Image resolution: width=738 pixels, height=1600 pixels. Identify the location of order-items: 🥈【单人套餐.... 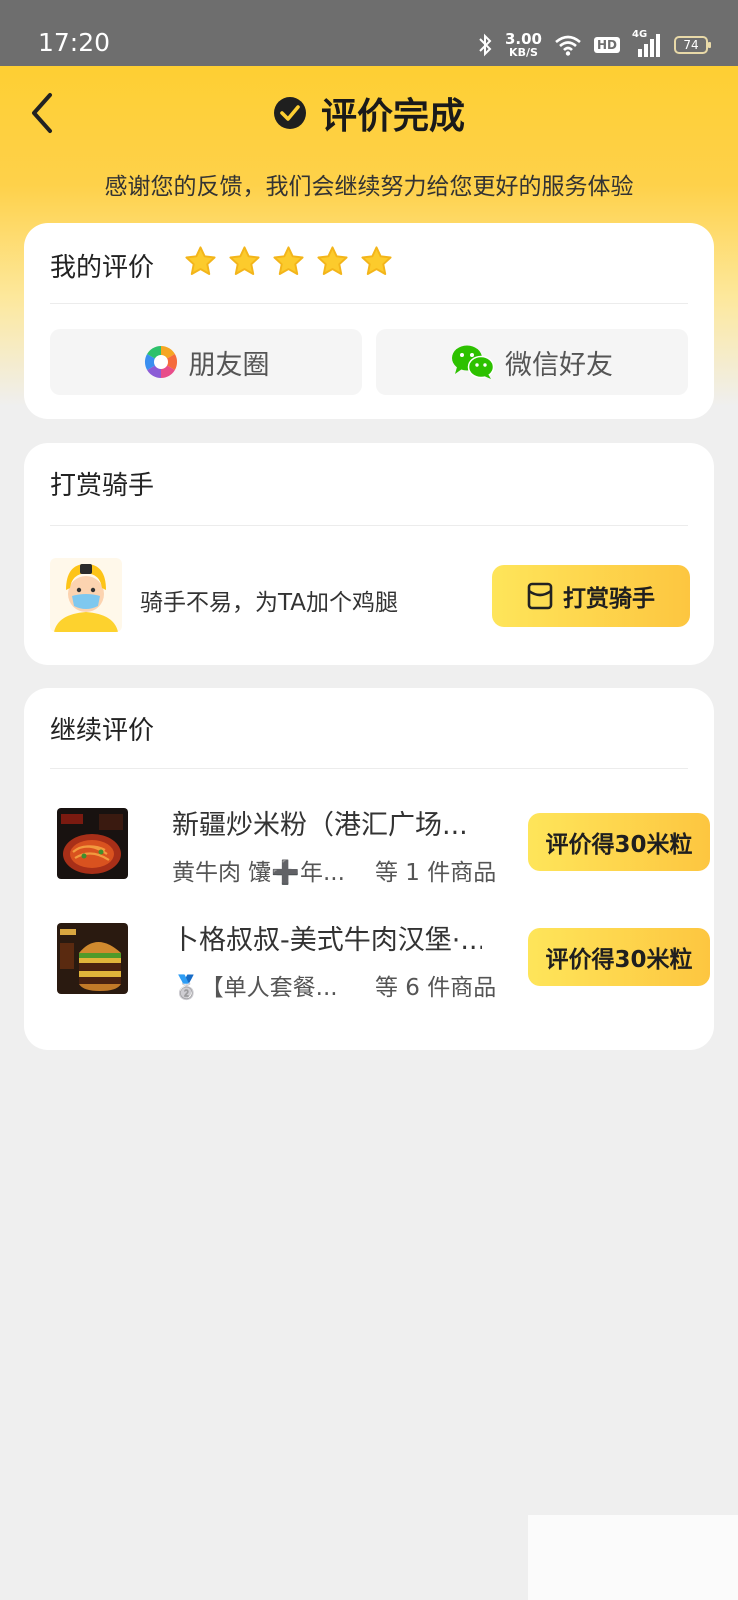
(255, 988).